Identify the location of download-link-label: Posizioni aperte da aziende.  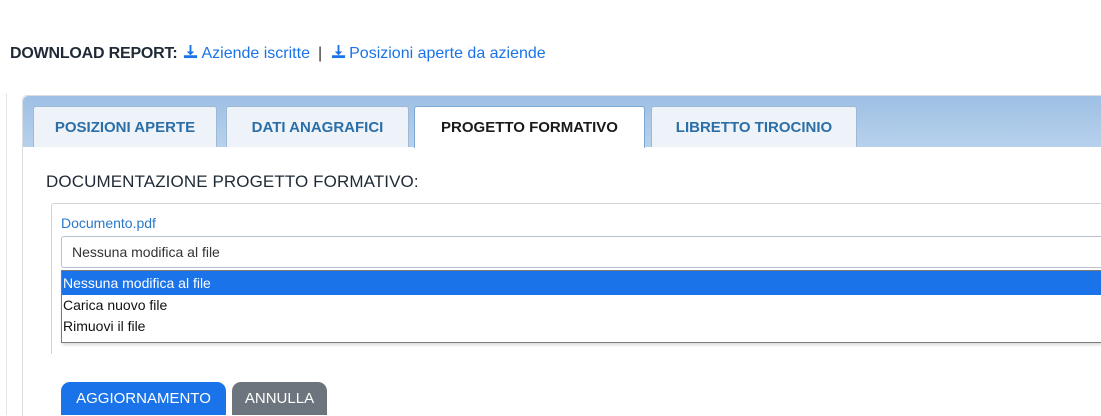
(447, 53).